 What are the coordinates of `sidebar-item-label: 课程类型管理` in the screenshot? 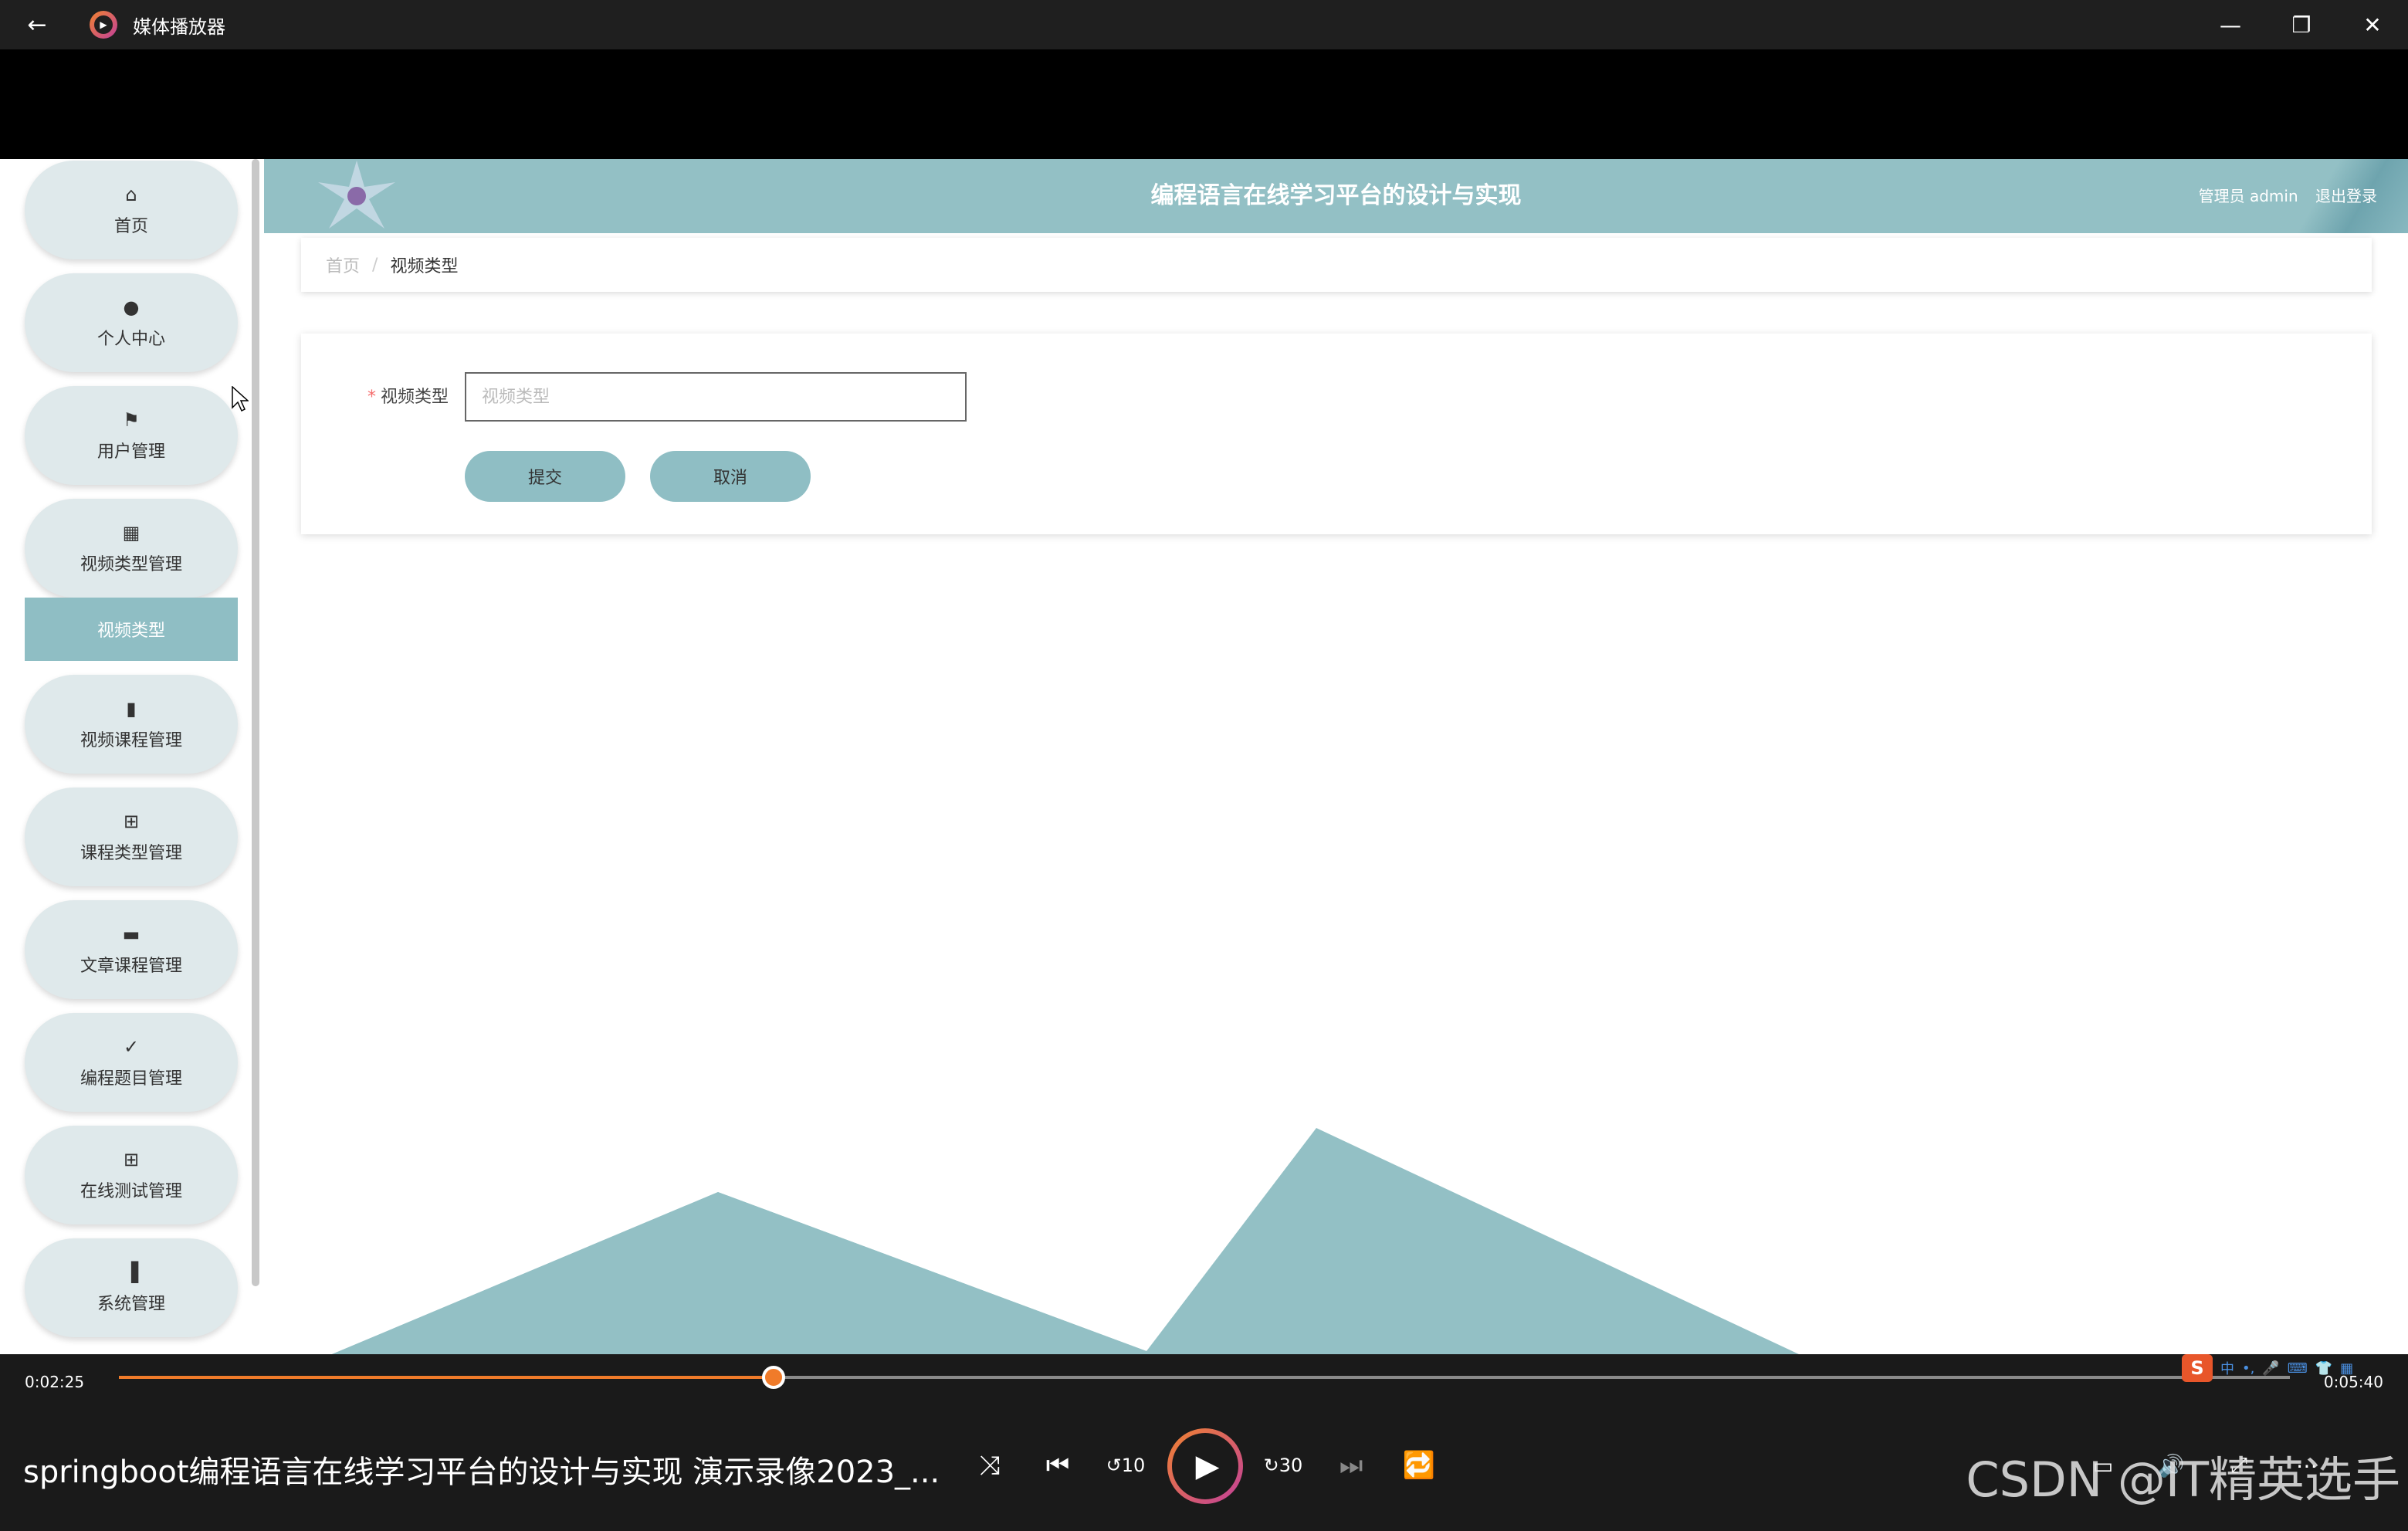 It's located at (131, 854).